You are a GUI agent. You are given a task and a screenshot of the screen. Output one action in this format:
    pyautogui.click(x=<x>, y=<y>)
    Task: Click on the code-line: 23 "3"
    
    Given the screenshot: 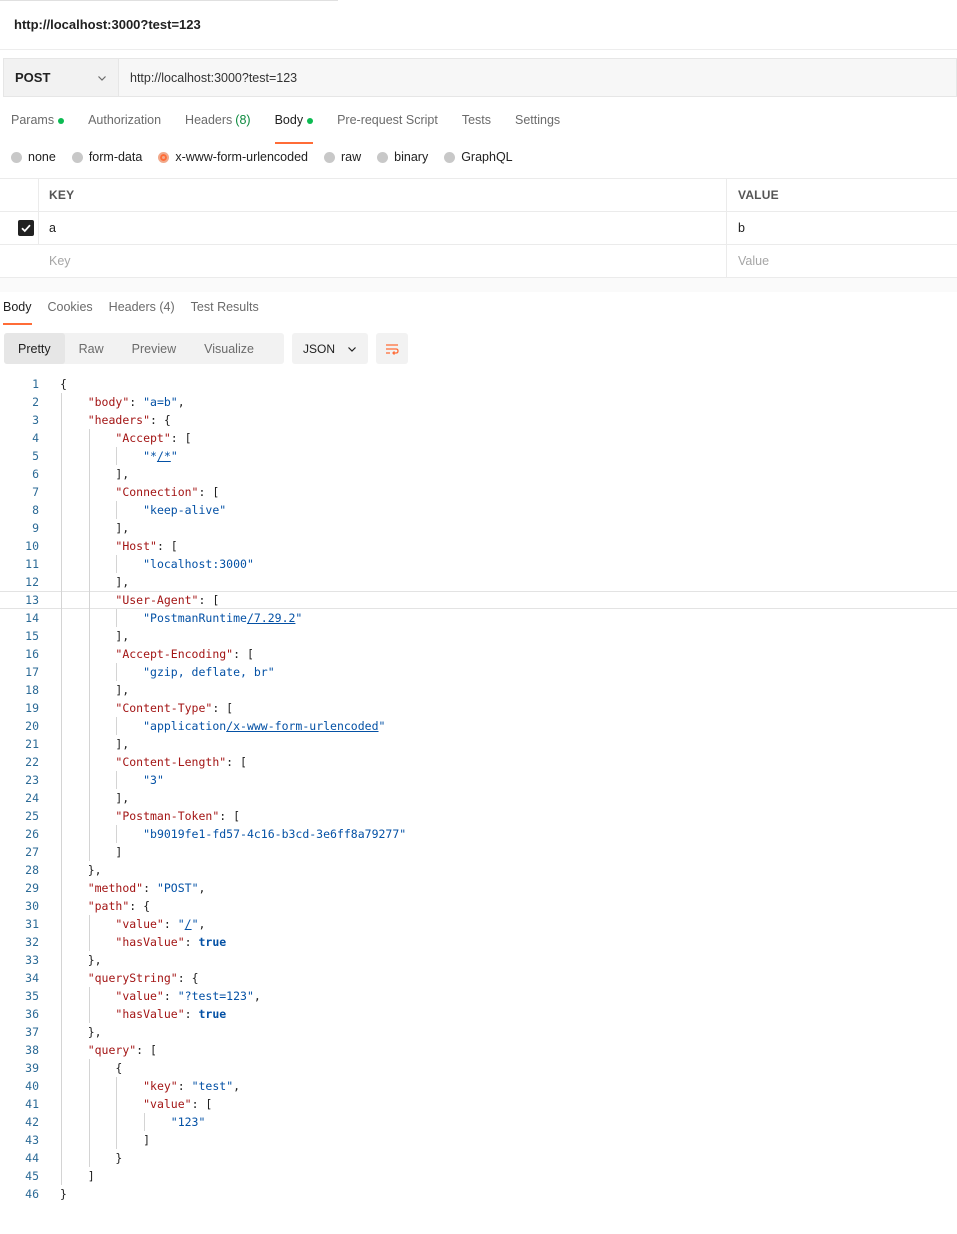 What is the action you would take?
    pyautogui.click(x=478, y=780)
    